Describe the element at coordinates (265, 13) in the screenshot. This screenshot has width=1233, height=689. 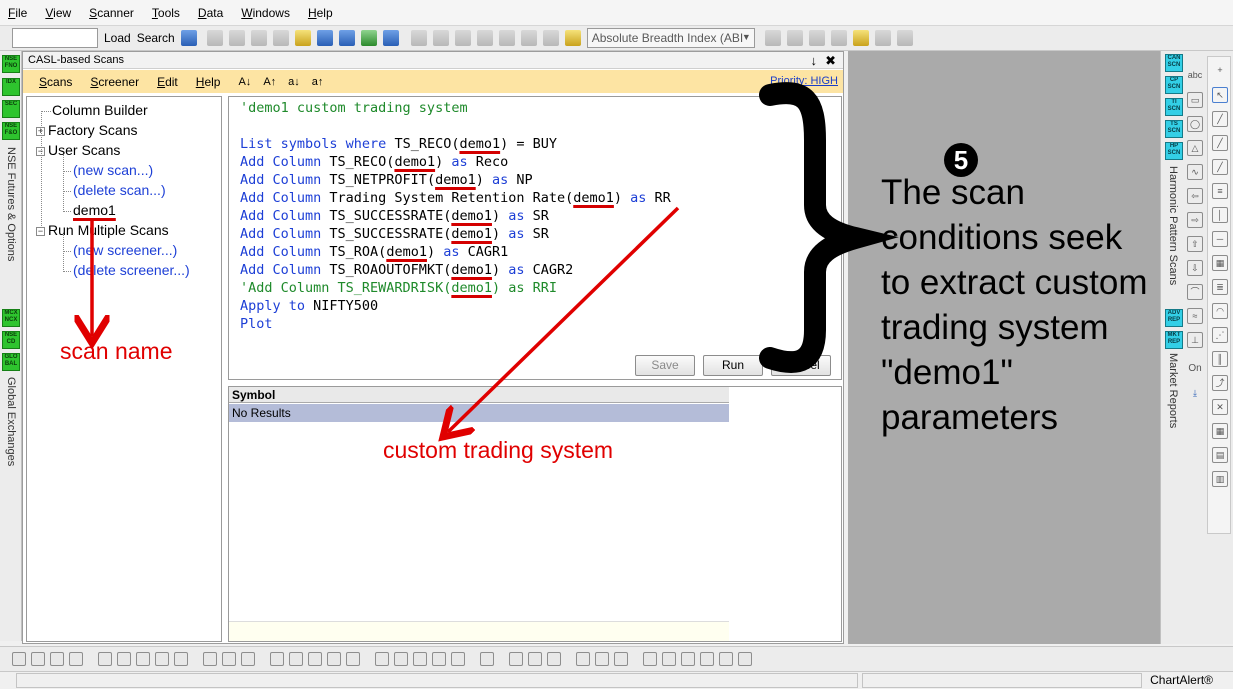
I see `menu-windows: Windows` at that location.